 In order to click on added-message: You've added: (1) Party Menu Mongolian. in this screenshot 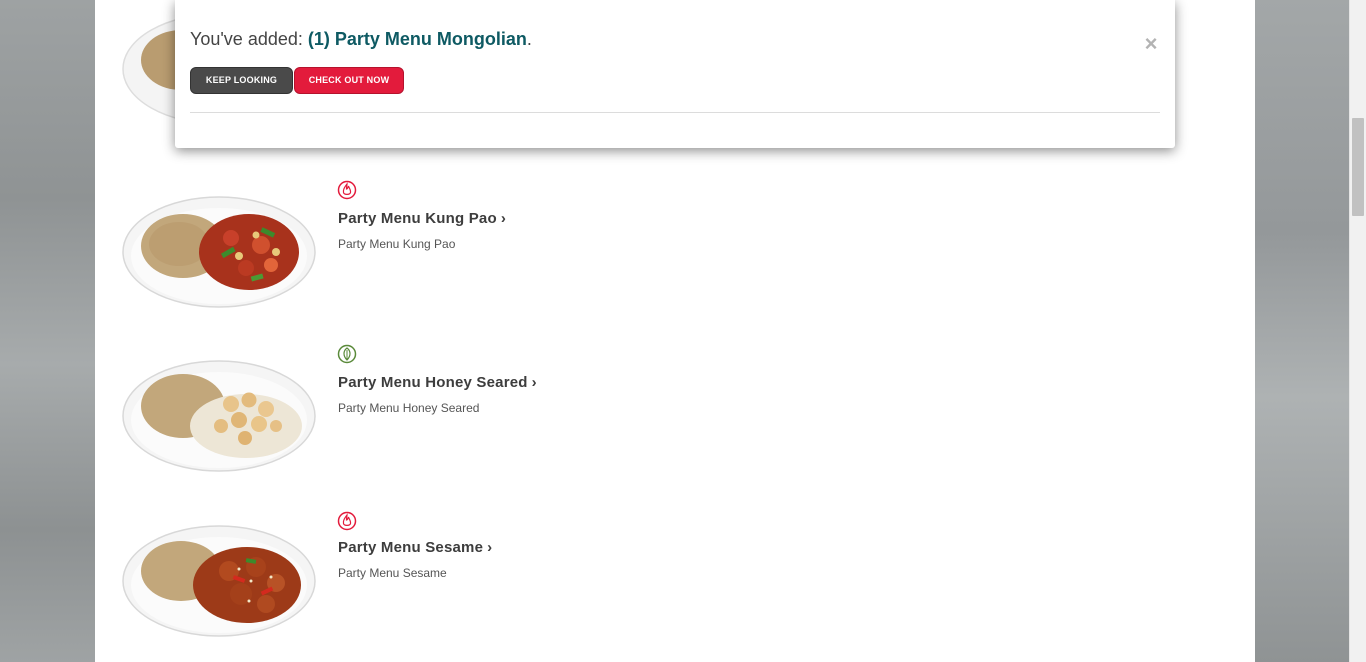, I will do `click(361, 39)`.